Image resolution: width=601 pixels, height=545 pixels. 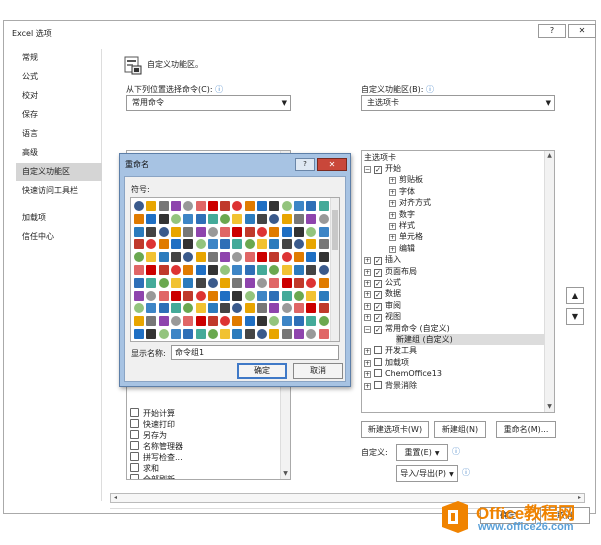 I want to click on nav-item: 信任中心, so click(x=59, y=237).